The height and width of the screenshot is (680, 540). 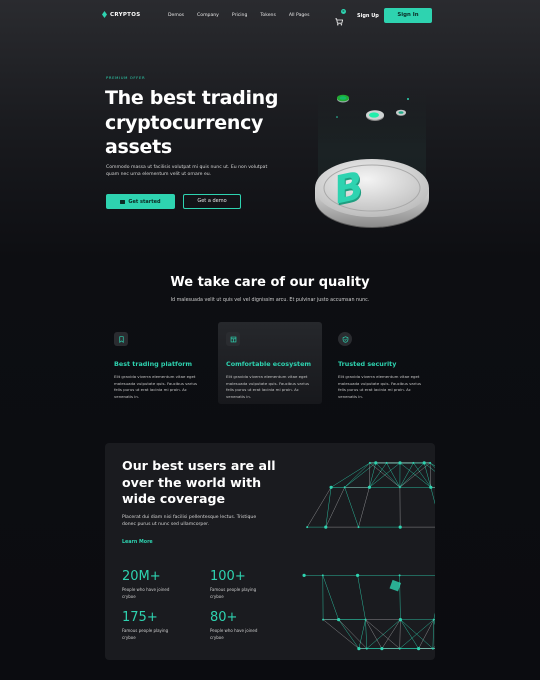 I want to click on cart-count-badge: 0, so click(x=343, y=11).